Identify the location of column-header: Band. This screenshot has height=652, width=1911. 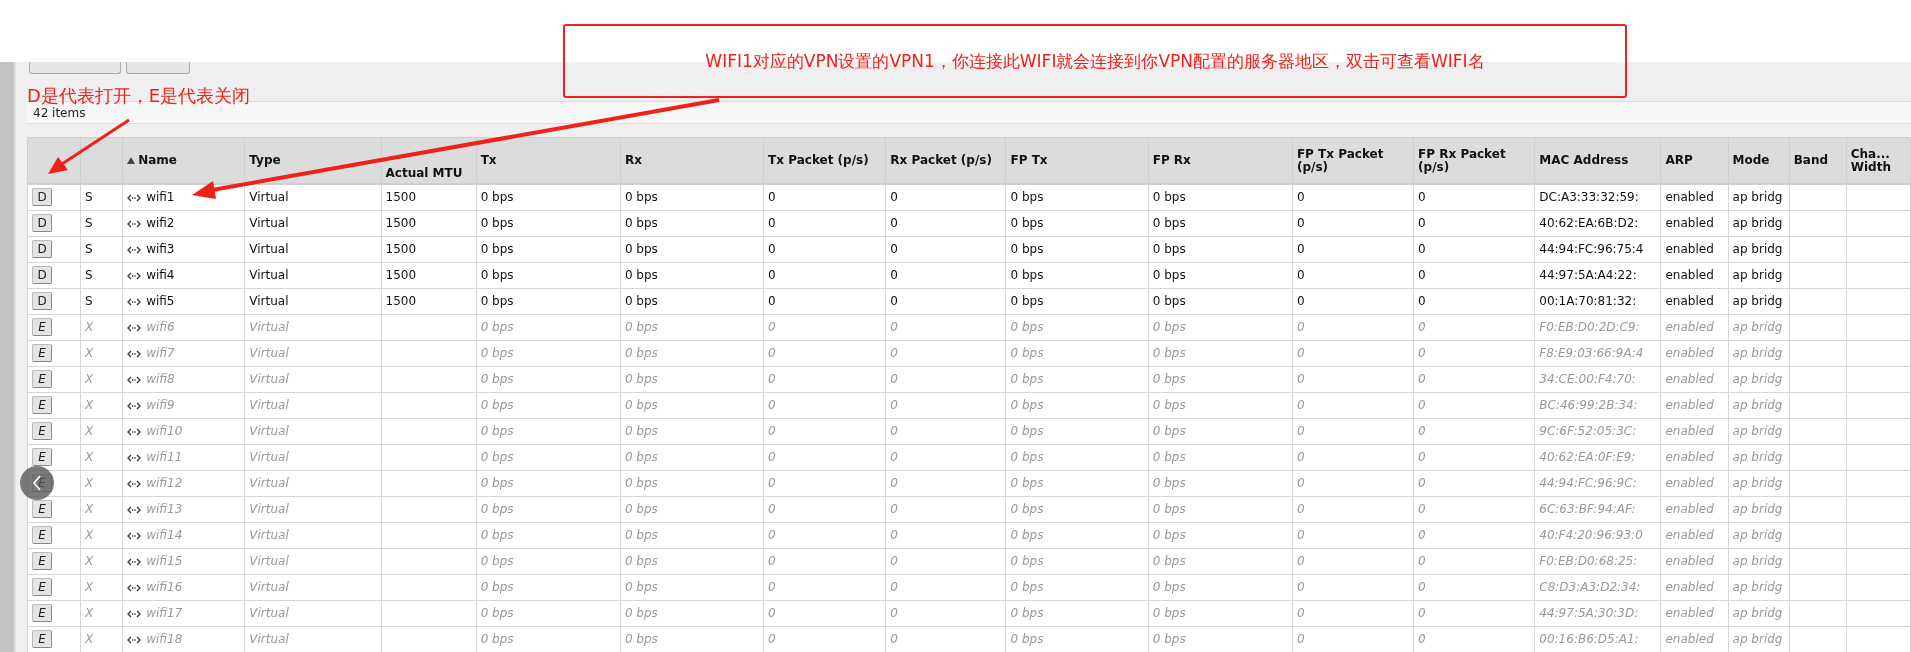
(1818, 160).